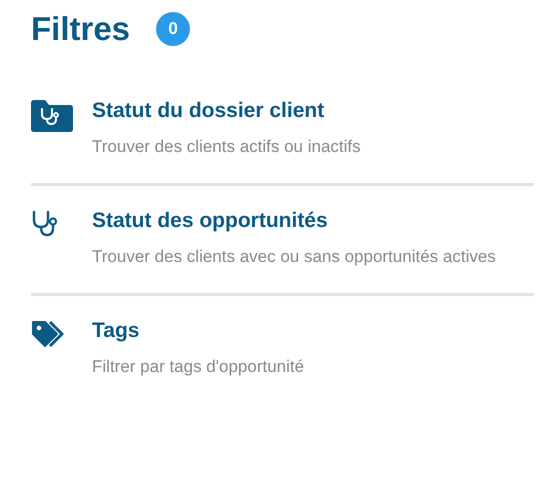 This screenshot has height=486, width=559. Describe the element at coordinates (226, 147) in the screenshot. I see `filter-description: Trouver des clients actifs ou inactifs` at that location.